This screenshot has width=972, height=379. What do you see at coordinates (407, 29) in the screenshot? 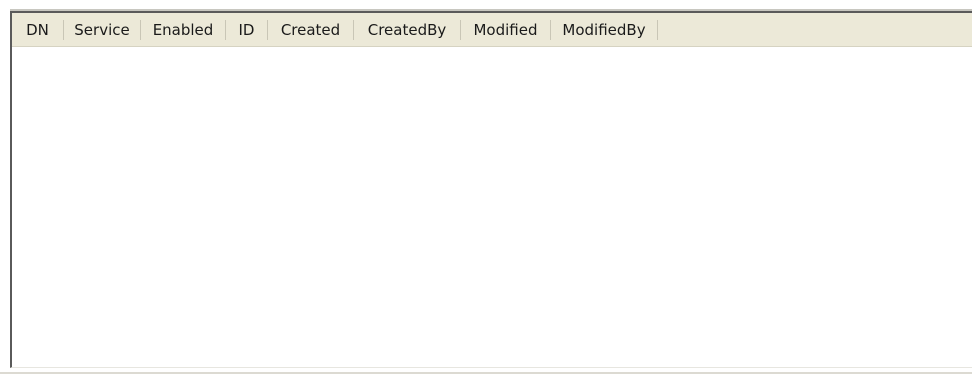
I see `column-header-createdby: CreatedBy` at bounding box center [407, 29].